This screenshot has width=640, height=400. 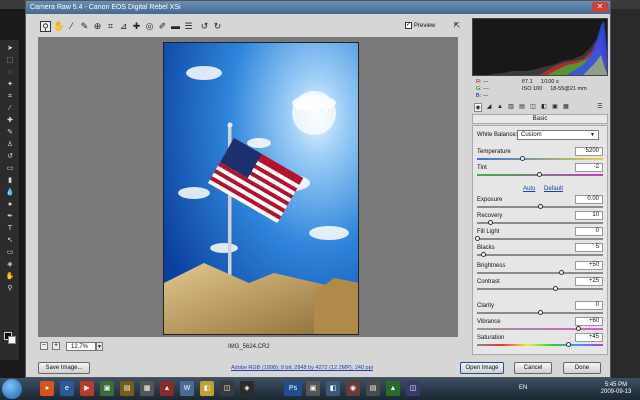 I want to click on path-select-tool-icon: ↖, so click(x=10, y=240).